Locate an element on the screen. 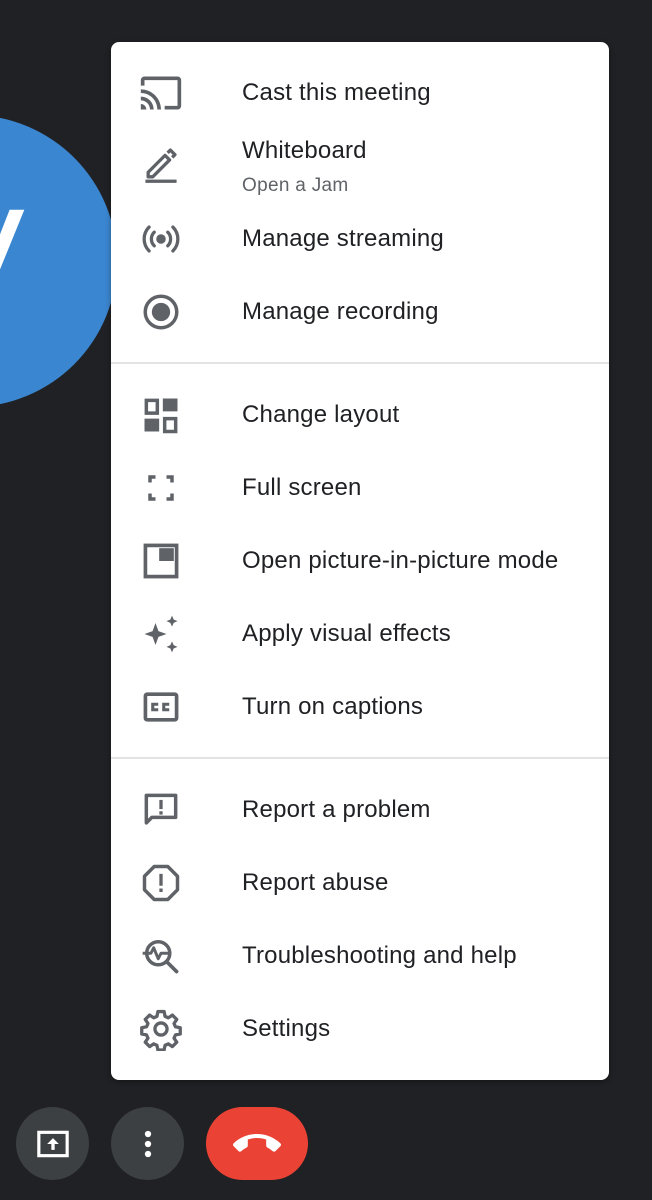 Image resolution: width=652 pixels, height=1200 pixels. menu-item-manage-streaming: Manage streaming is located at coordinates (360, 238).